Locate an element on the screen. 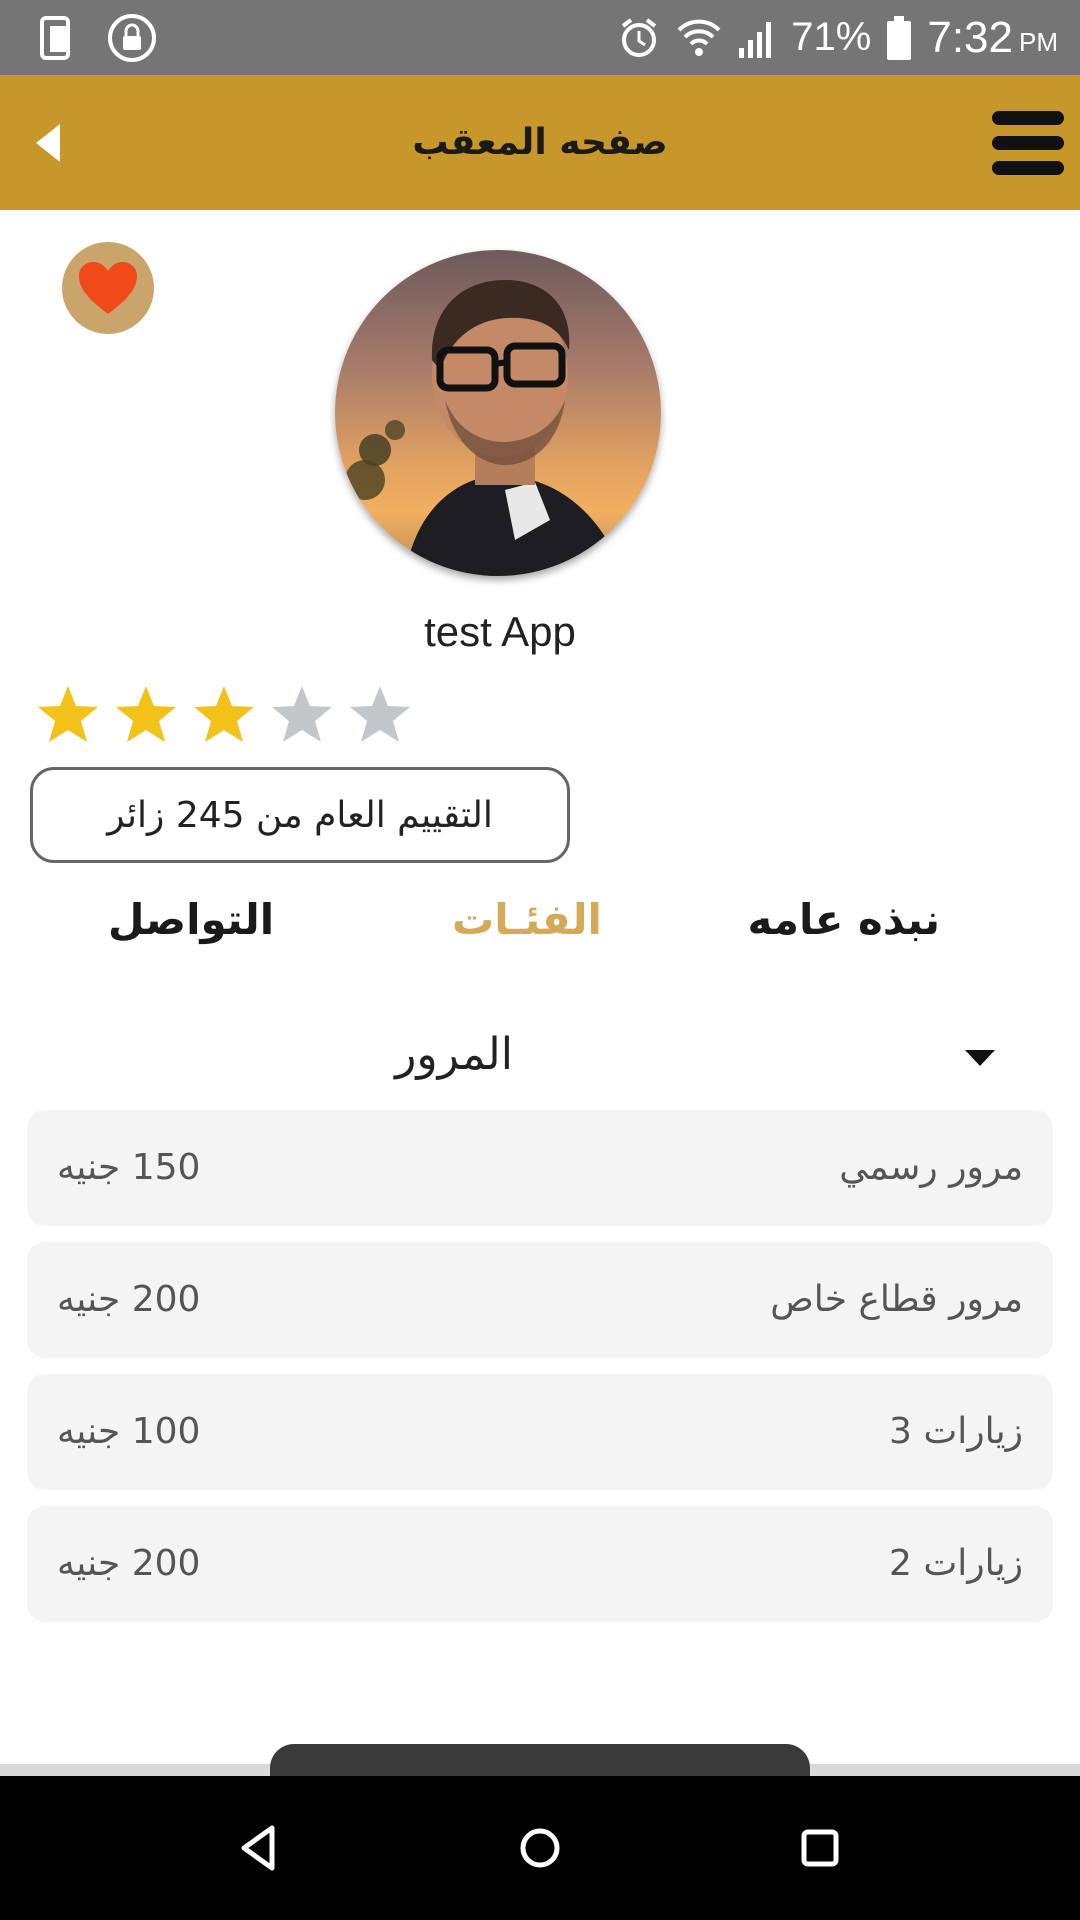  tab-categories: الفئـات is located at coordinates (527, 920).